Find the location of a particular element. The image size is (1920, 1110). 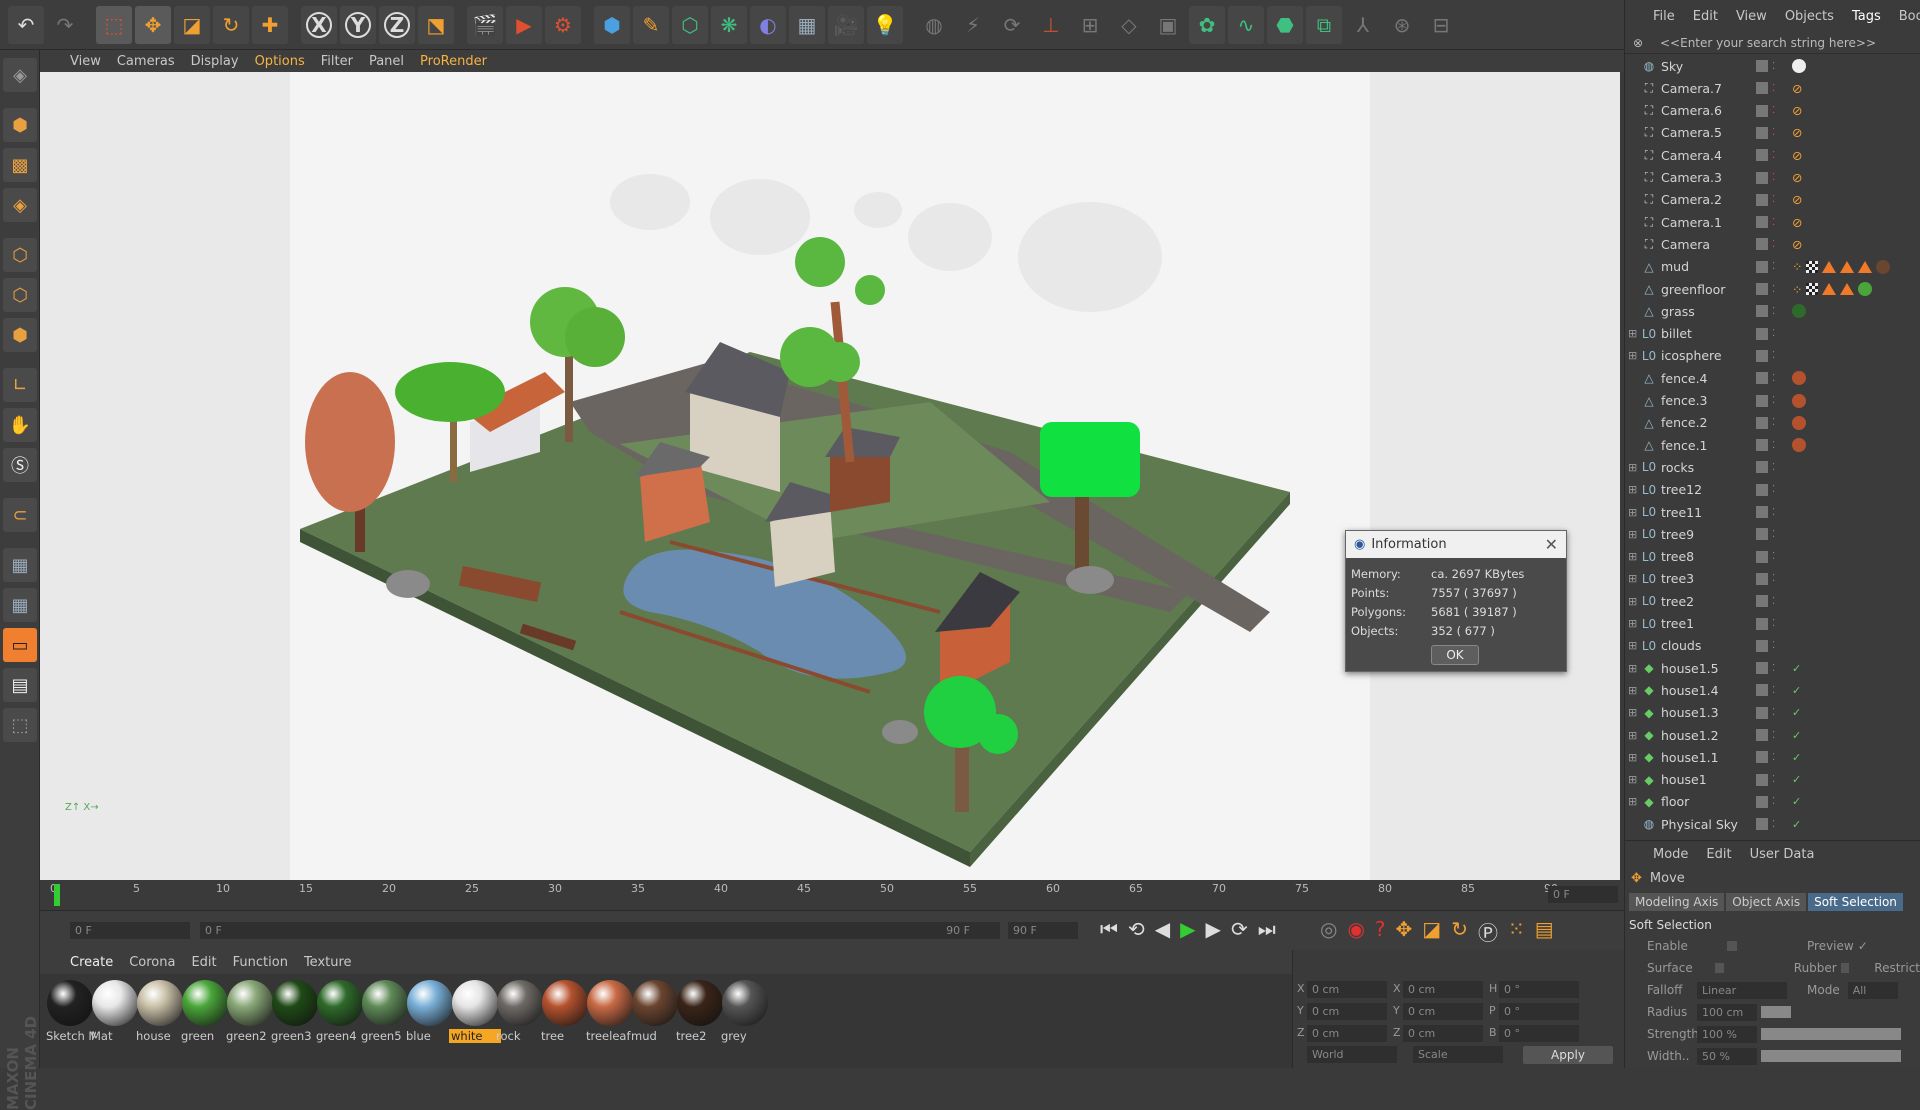

object-name: icosphere is located at coordinates (1707, 355).